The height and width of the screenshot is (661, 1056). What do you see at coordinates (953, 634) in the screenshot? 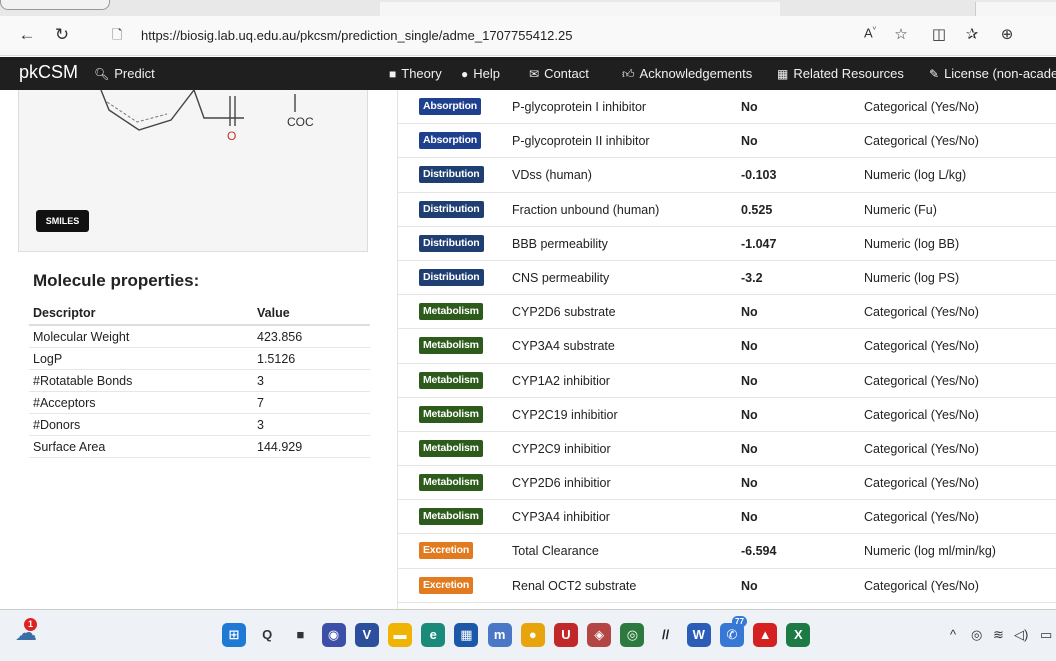
I see `show-hidden-icons-icon: ^` at bounding box center [953, 634].